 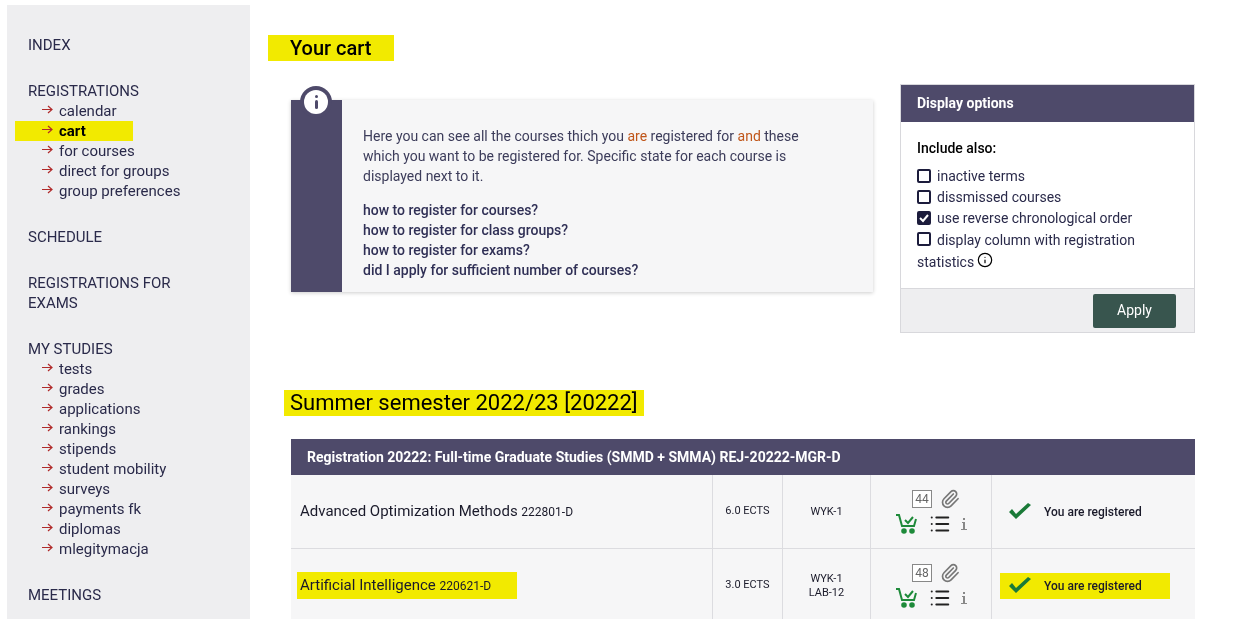 I want to click on sidebar-section: SCHEDULE, so click(x=113, y=237).